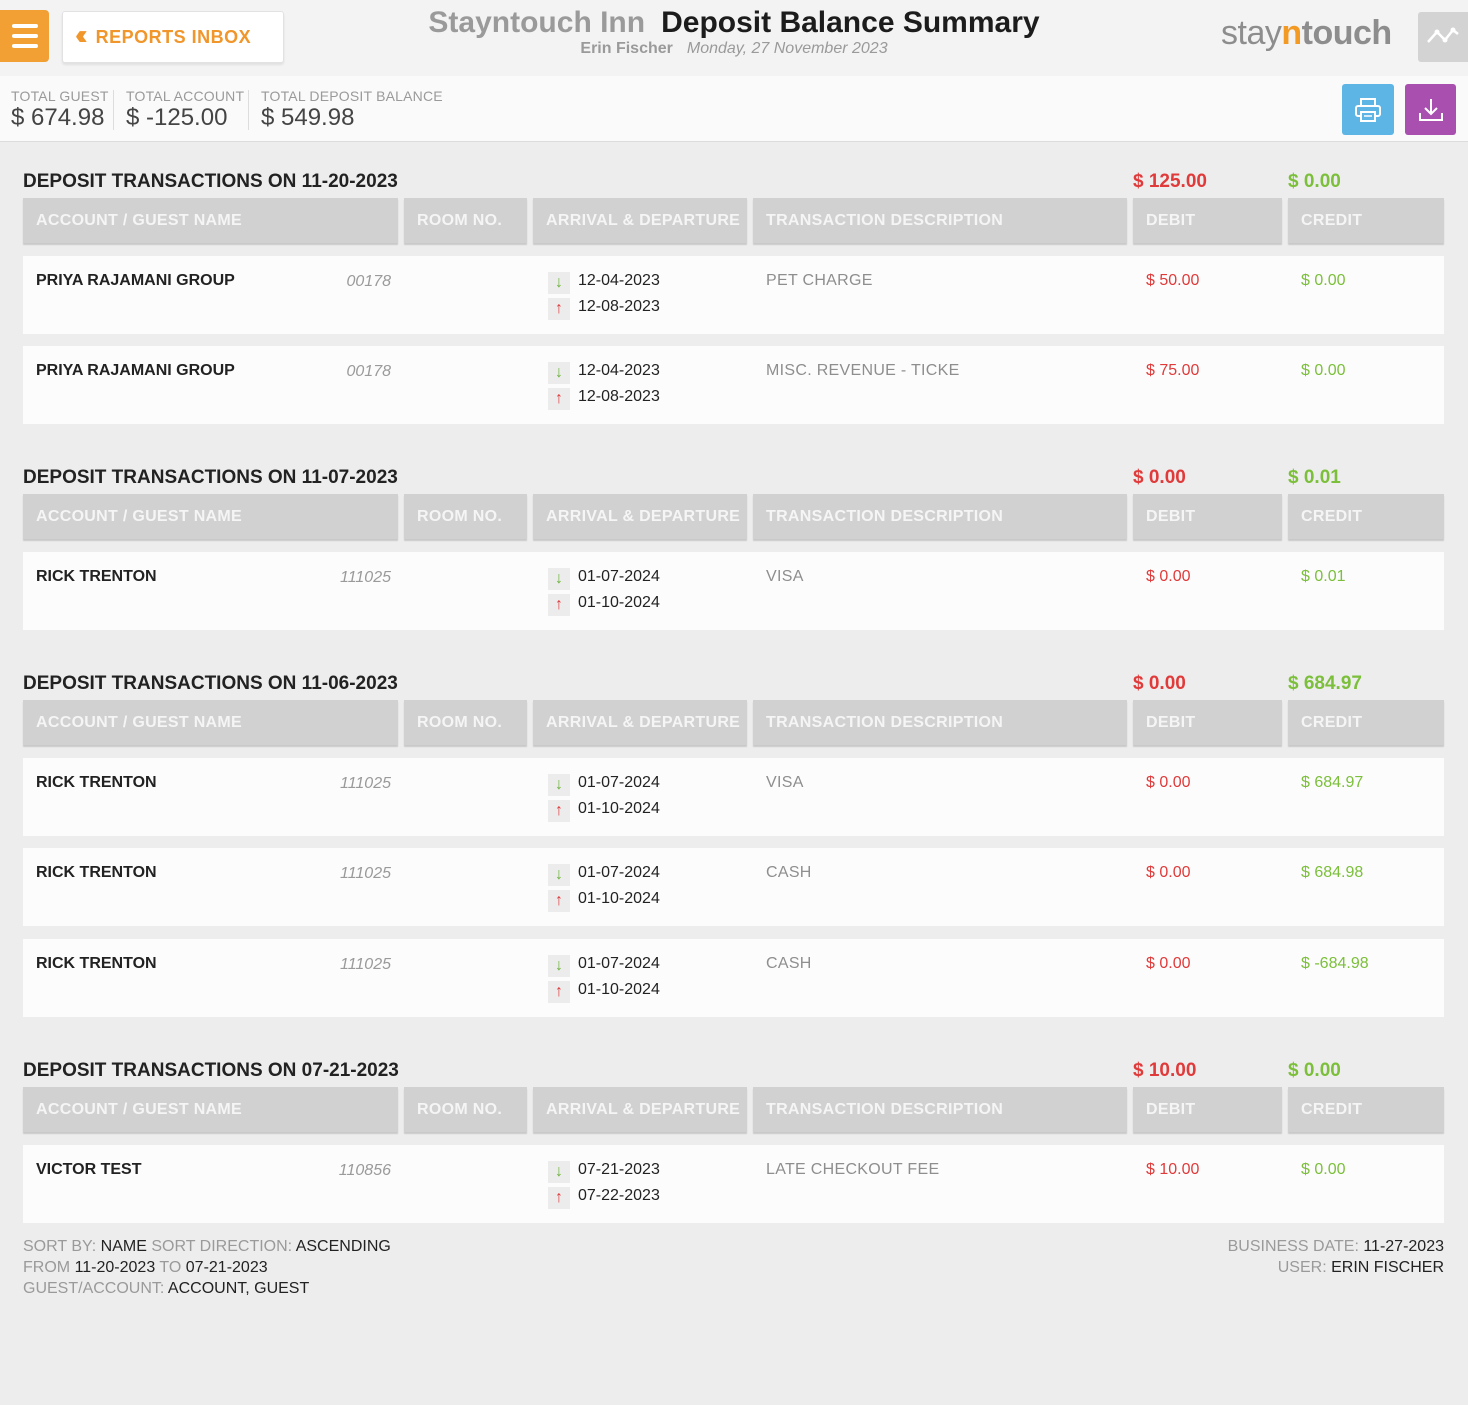  I want to click on transaction-description: PET CHARGE, so click(819, 280).